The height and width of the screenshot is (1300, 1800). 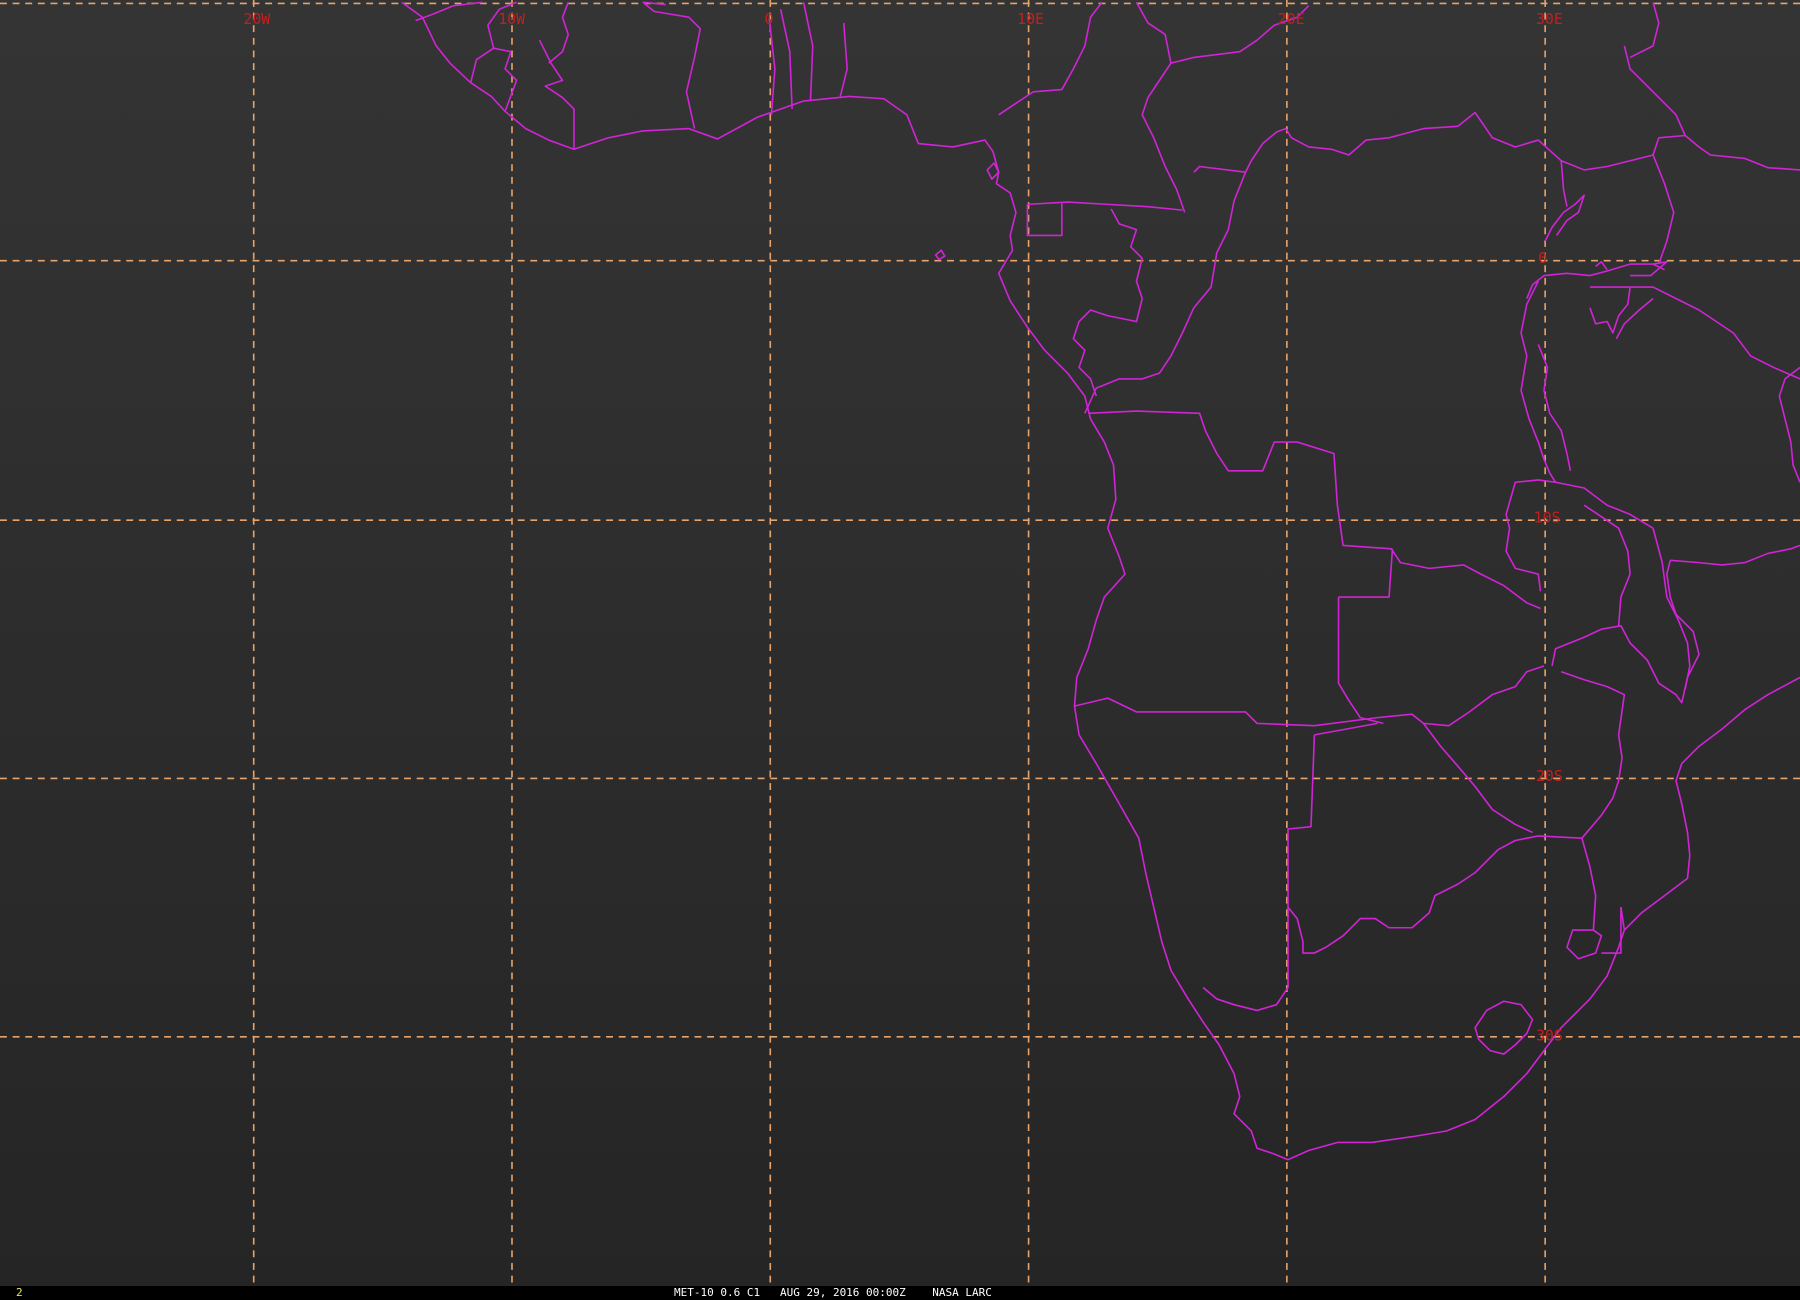 What do you see at coordinates (1549, 776) in the screenshot?
I see `latitude-label: 20S` at bounding box center [1549, 776].